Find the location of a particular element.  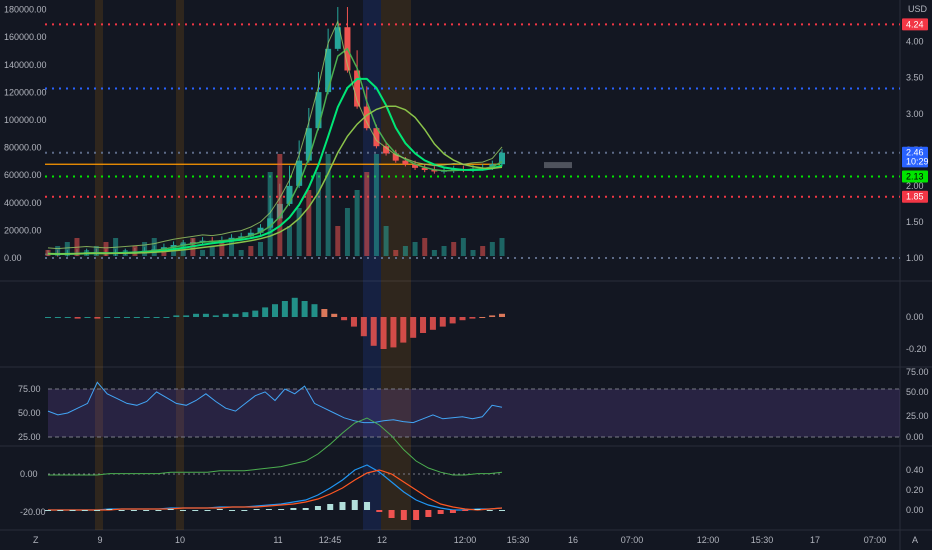

price-left-tick: 60000.00 is located at coordinates (23, 175).